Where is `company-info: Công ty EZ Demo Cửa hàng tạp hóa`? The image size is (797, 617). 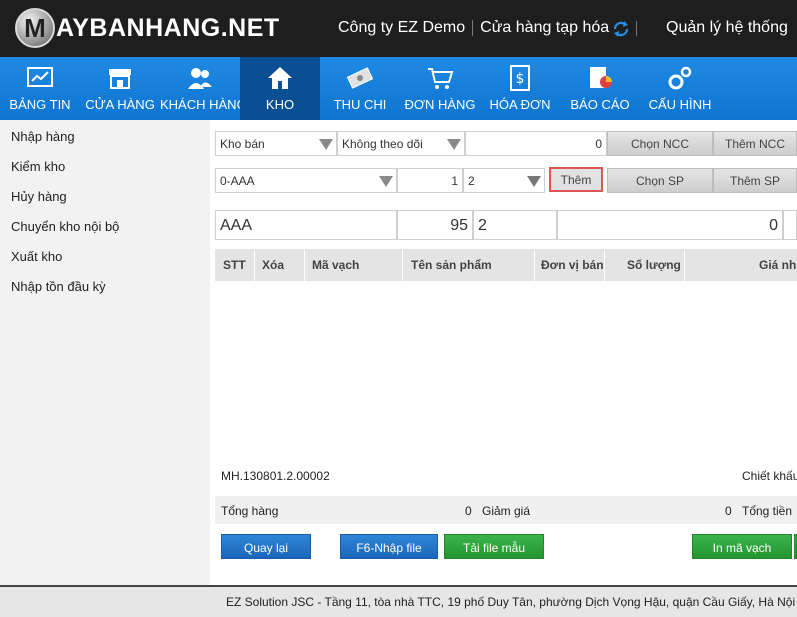
company-info: Công ty EZ Demo Cửa hàng tạp hóa is located at coordinates (473, 28).